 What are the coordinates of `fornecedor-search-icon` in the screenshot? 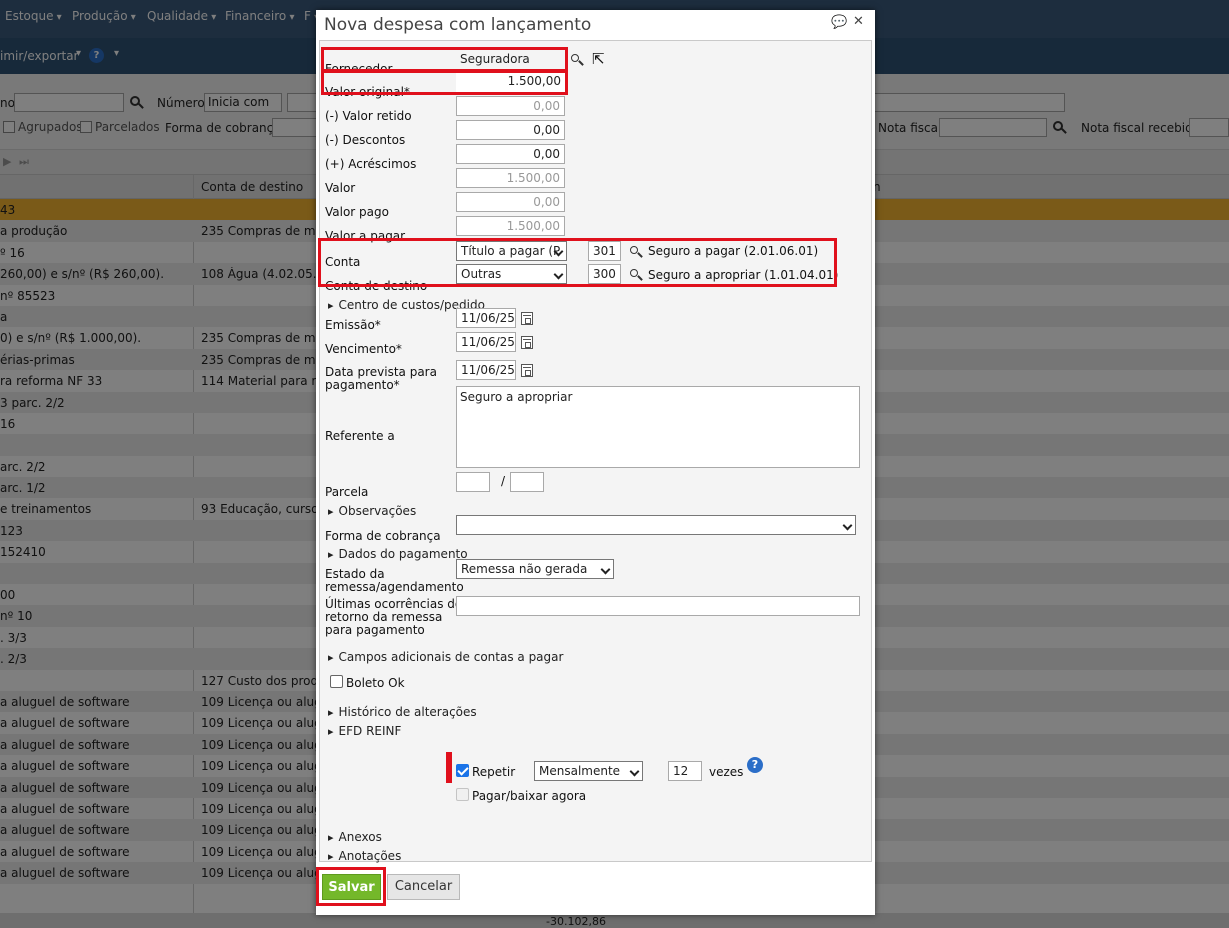 It's located at (575, 58).